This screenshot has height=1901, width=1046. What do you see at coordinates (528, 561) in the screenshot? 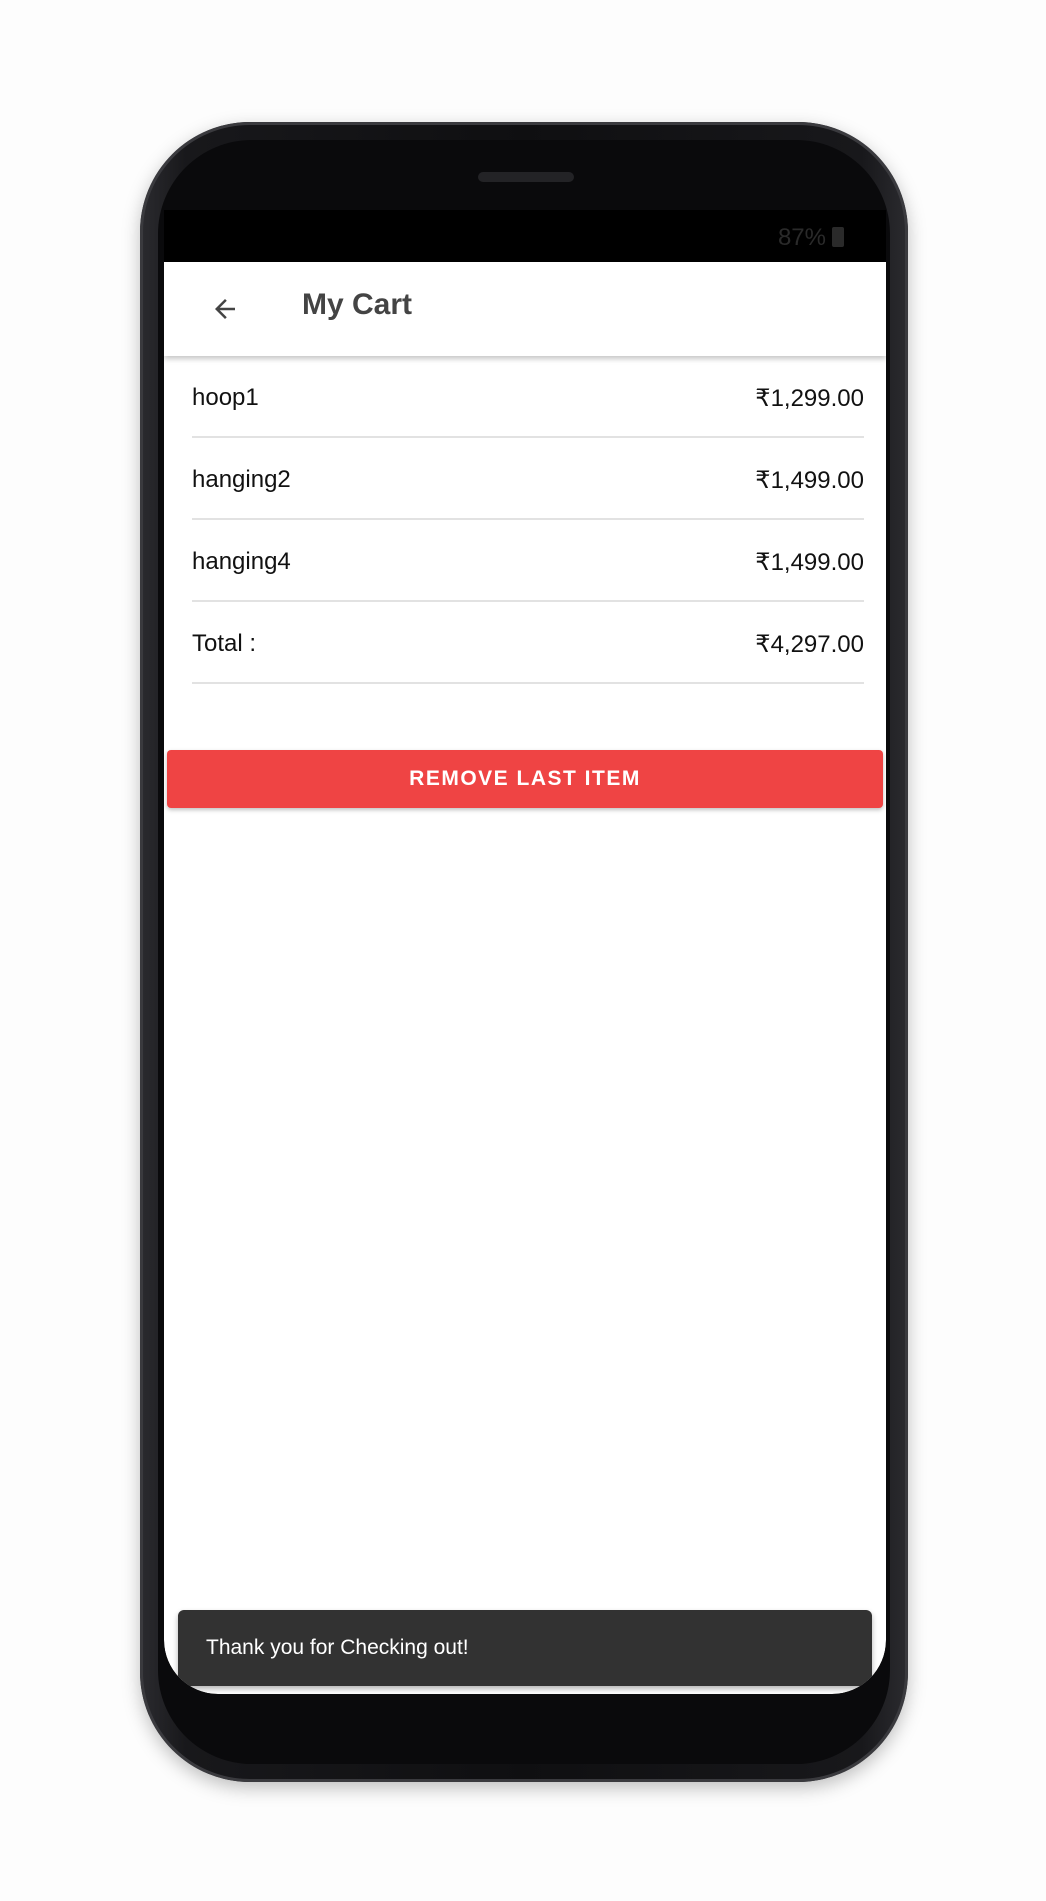
I see `cart-item-row: hanging4 ₹1,499.00` at bounding box center [528, 561].